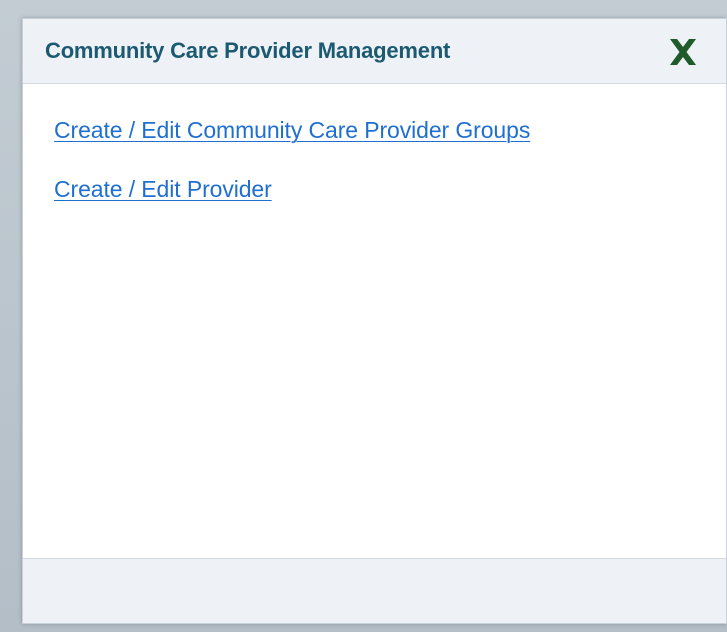 The image size is (727, 632). I want to click on dialog-title: Community Care Provider Management, so click(248, 50).